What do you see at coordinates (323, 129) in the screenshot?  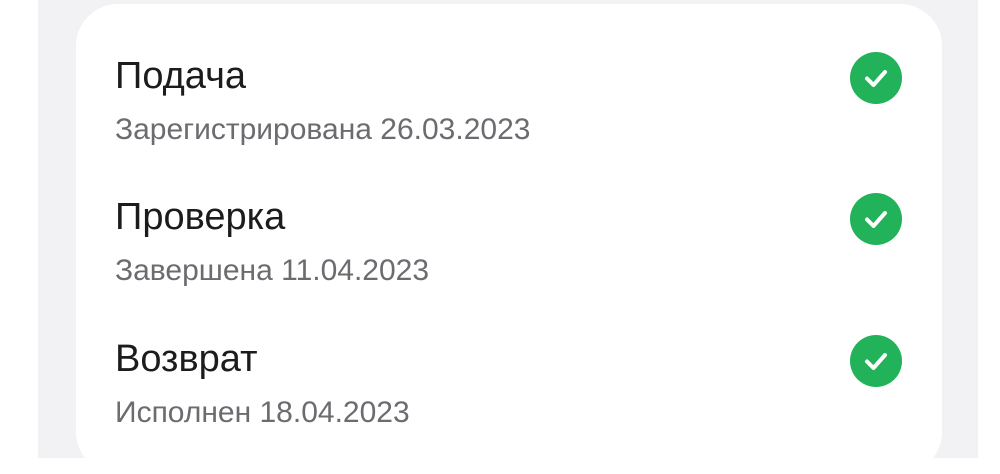 I see `step-subtitle: Зарегистрирована 26.03.2023` at bounding box center [323, 129].